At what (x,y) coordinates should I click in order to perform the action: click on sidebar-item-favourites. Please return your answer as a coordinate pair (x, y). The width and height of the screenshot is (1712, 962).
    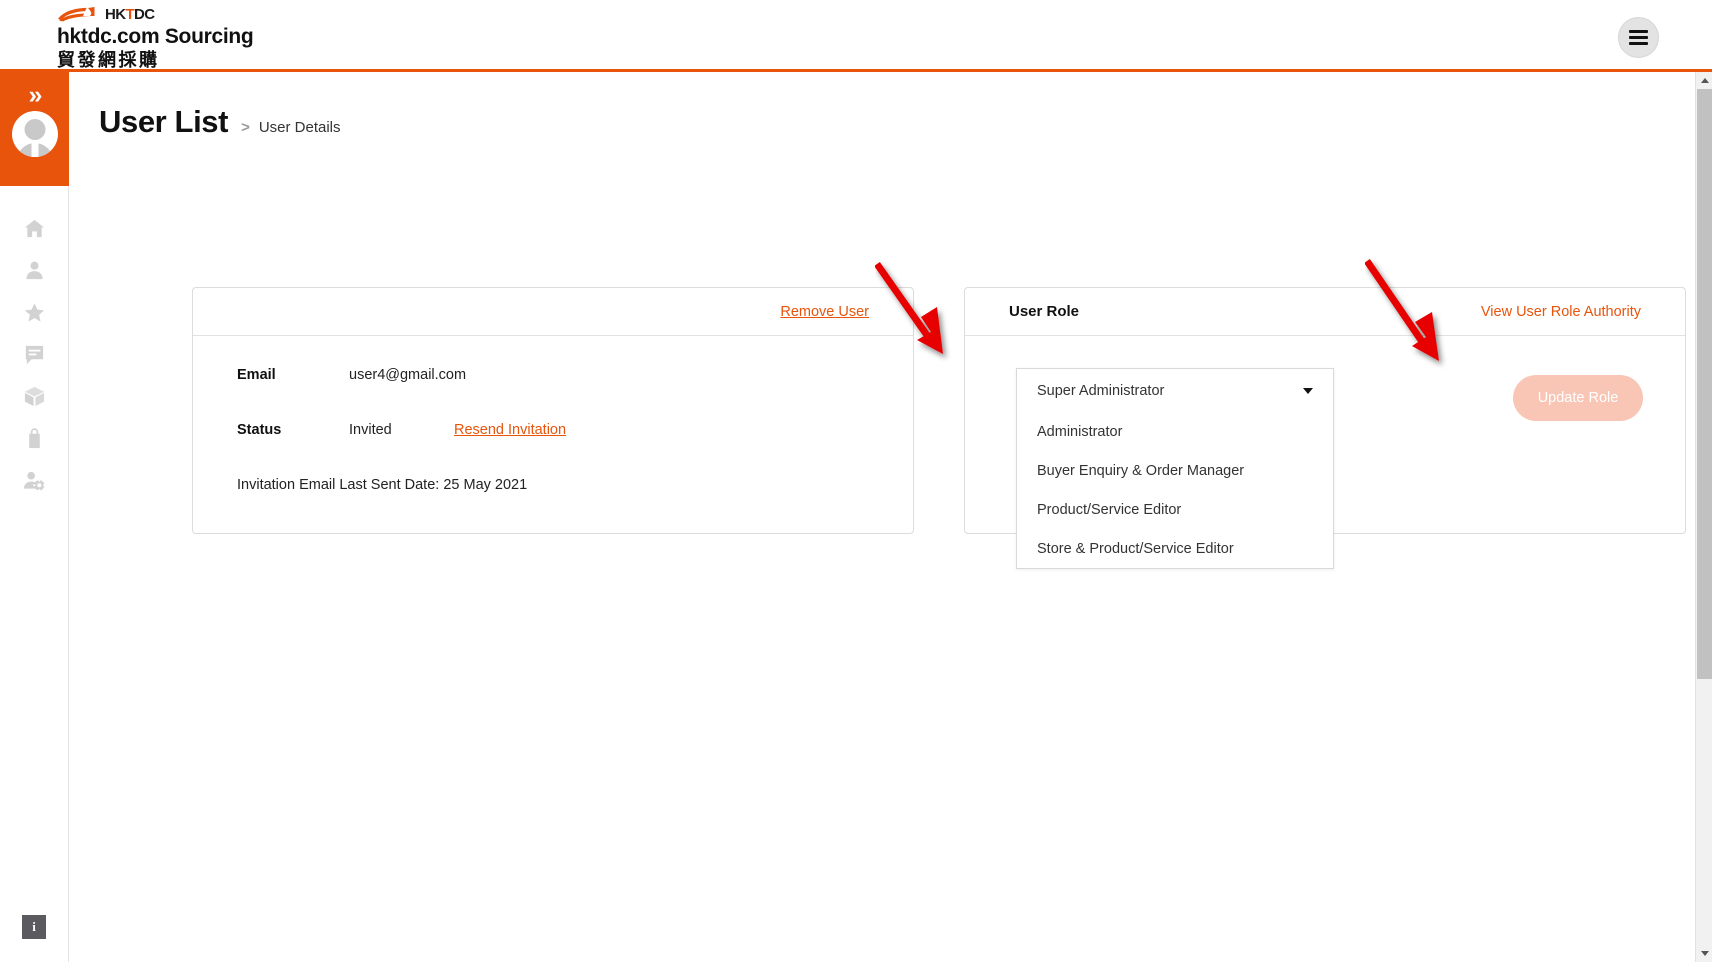
    Looking at the image, I should click on (34, 315).